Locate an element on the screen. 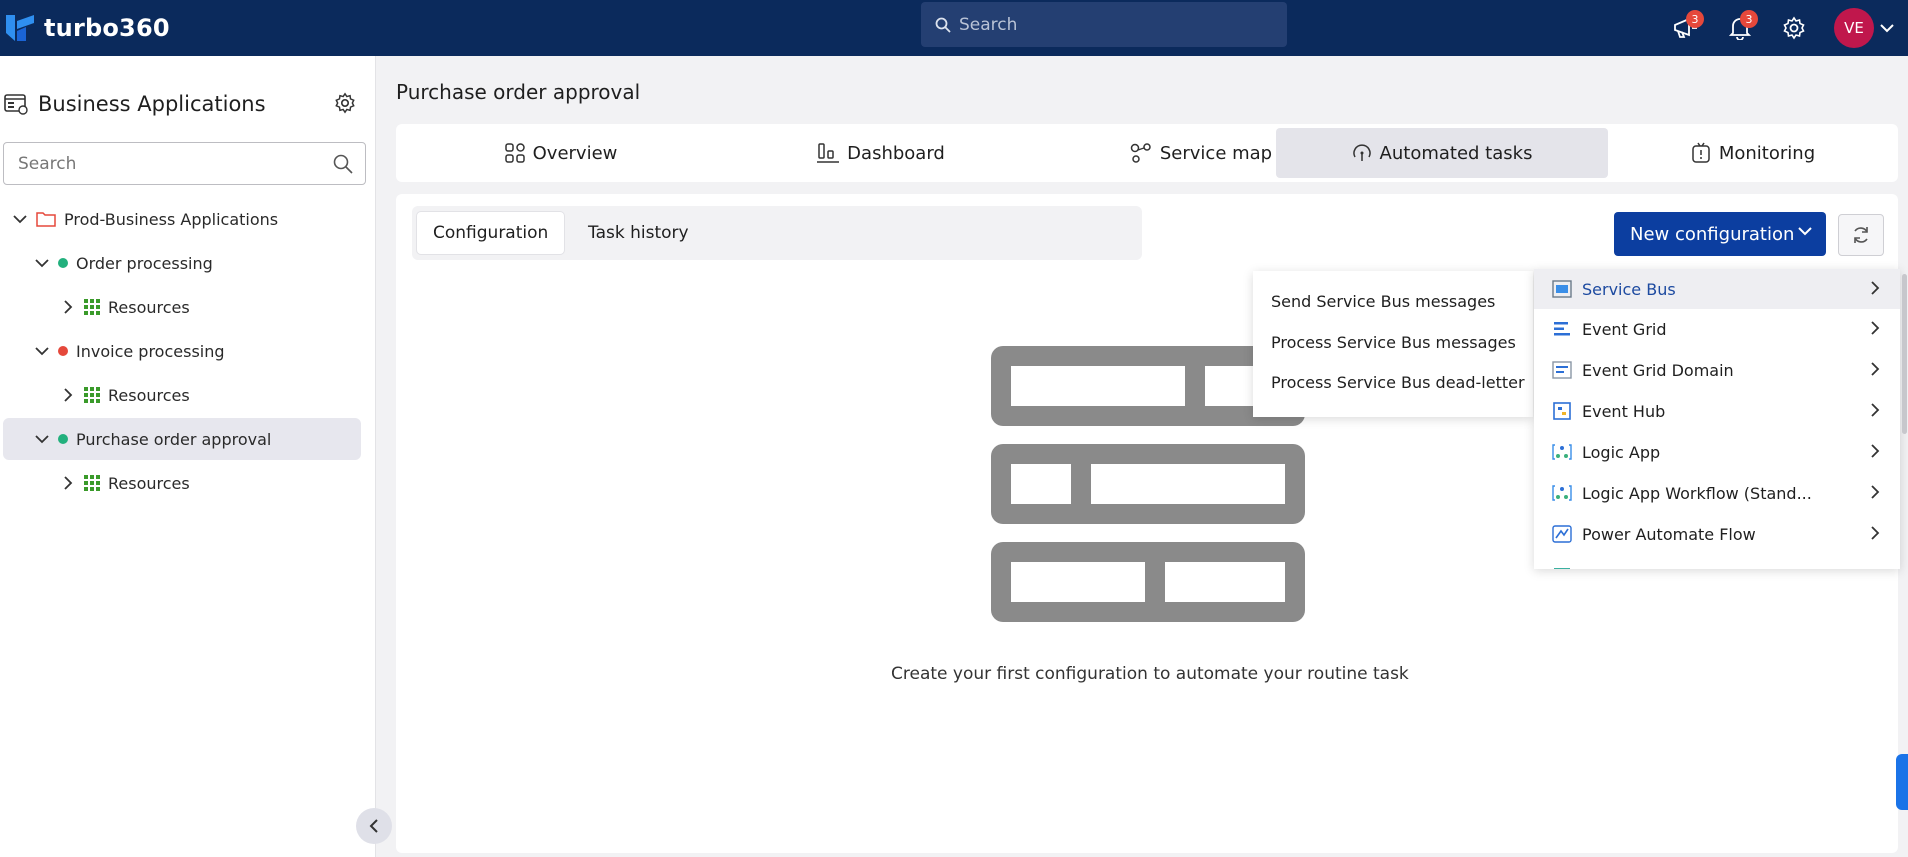 The image size is (1908, 857). status-dot-red is located at coordinates (63, 351).